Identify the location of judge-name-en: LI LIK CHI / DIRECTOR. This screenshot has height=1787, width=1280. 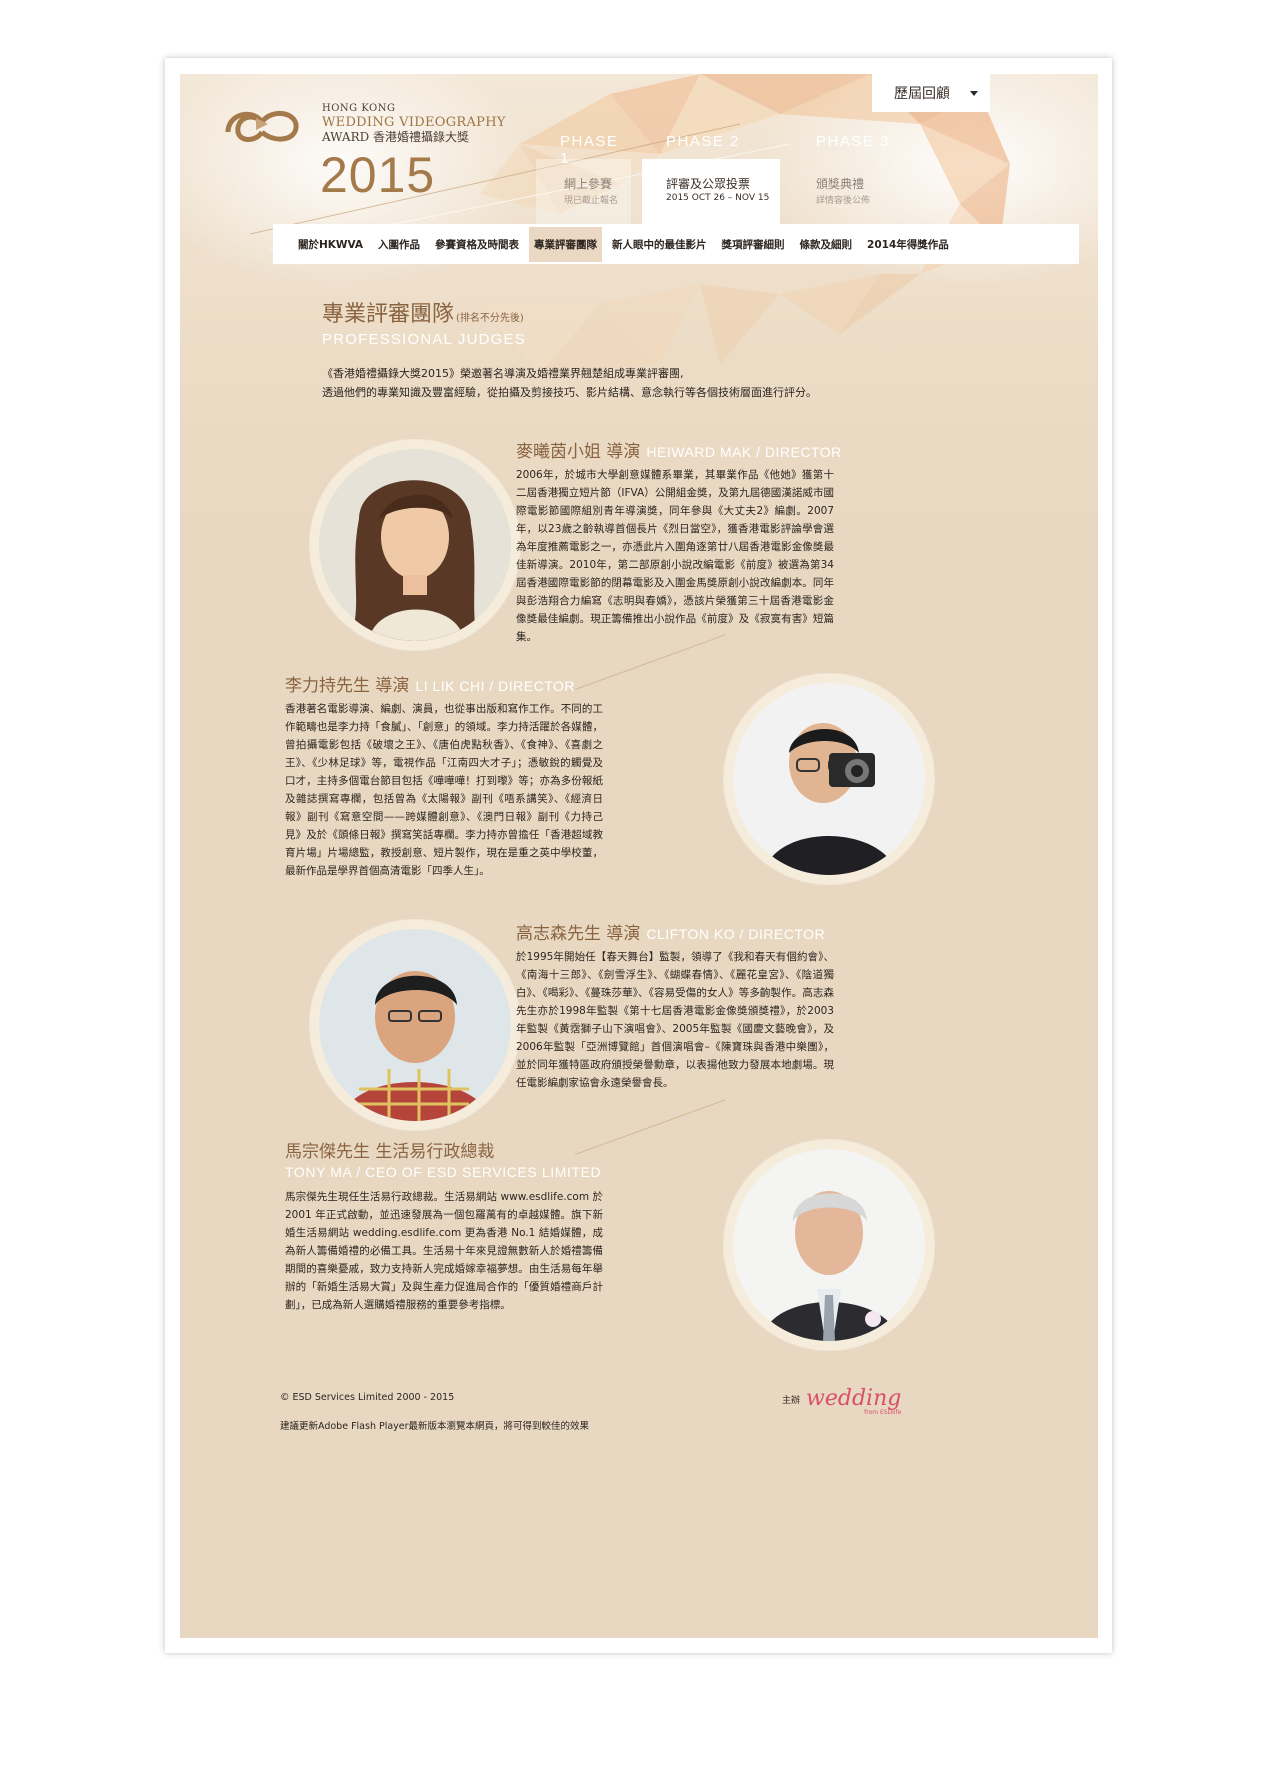
(495, 686).